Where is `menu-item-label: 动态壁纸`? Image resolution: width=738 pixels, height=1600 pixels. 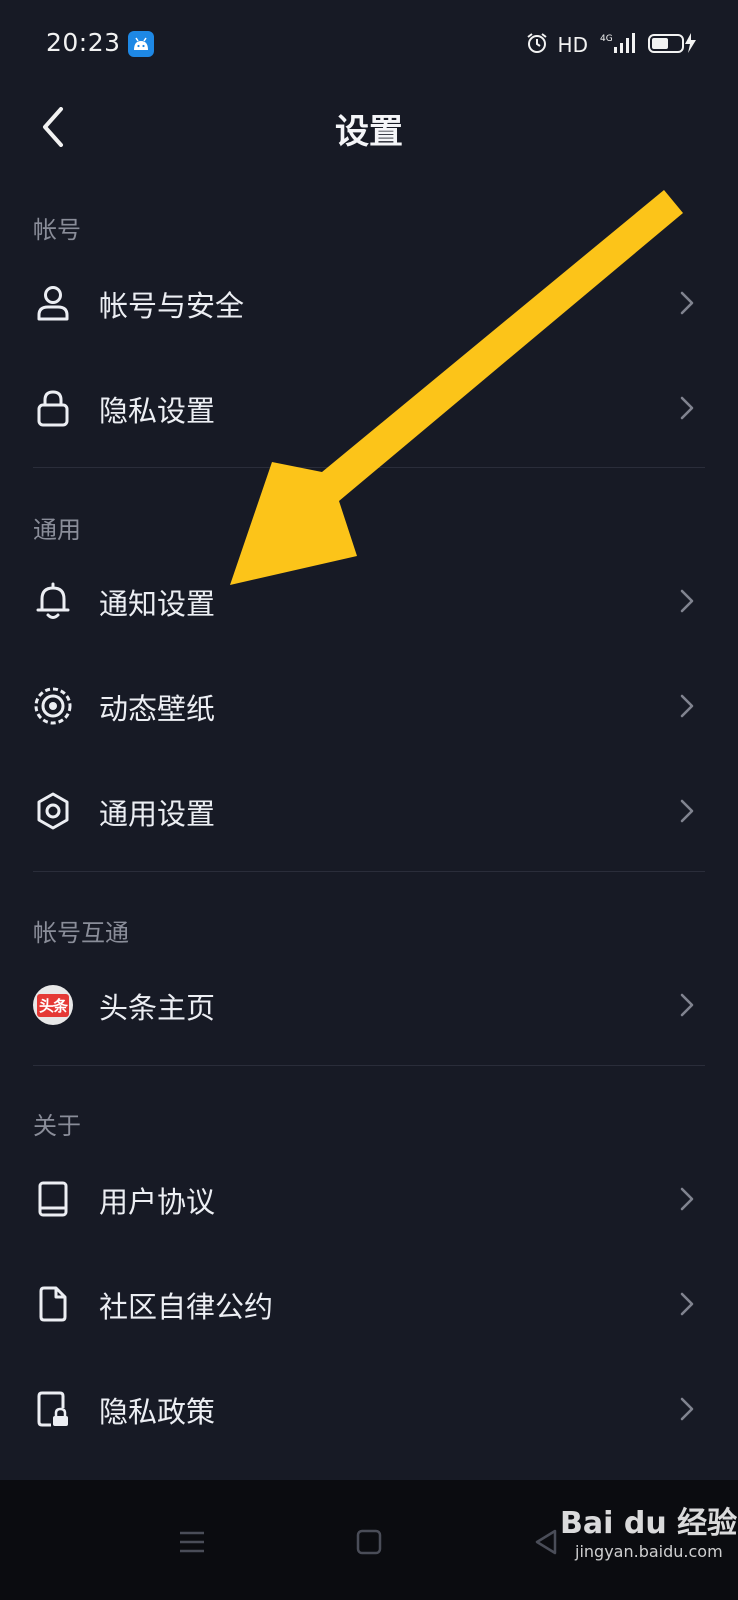 menu-item-label: 动态壁纸 is located at coordinates (157, 709).